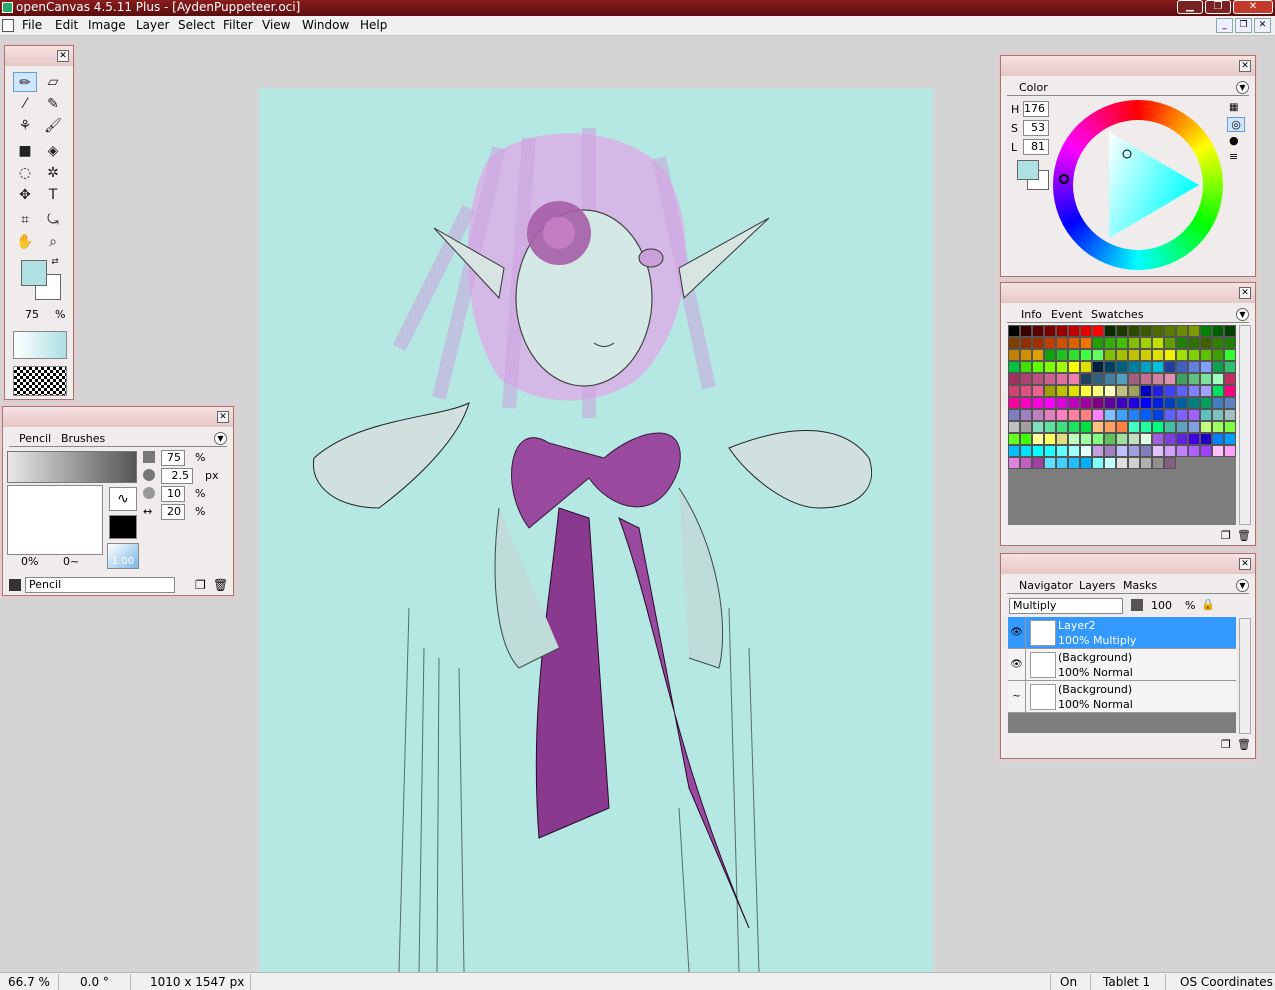 The image size is (1275, 990). Describe the element at coordinates (223, 417) in the screenshot. I see `brush-panel-close-button: ✕` at that location.